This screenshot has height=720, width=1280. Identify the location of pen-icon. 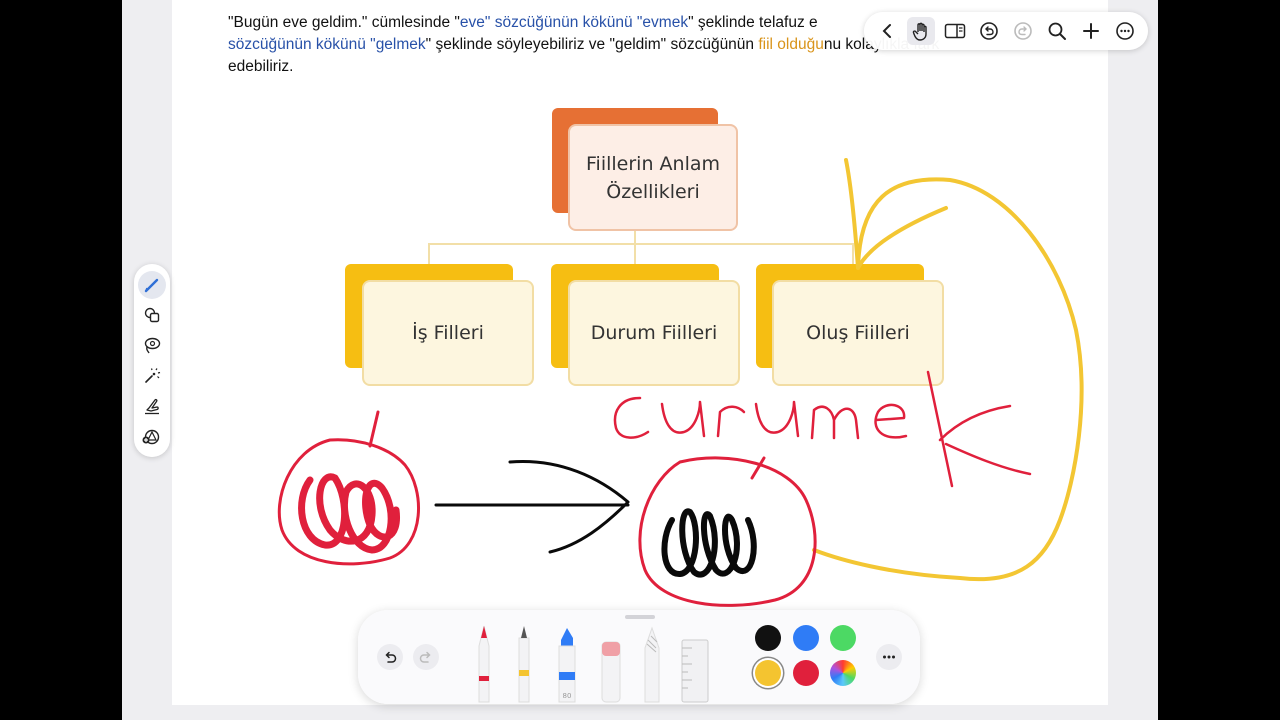
(151, 285).